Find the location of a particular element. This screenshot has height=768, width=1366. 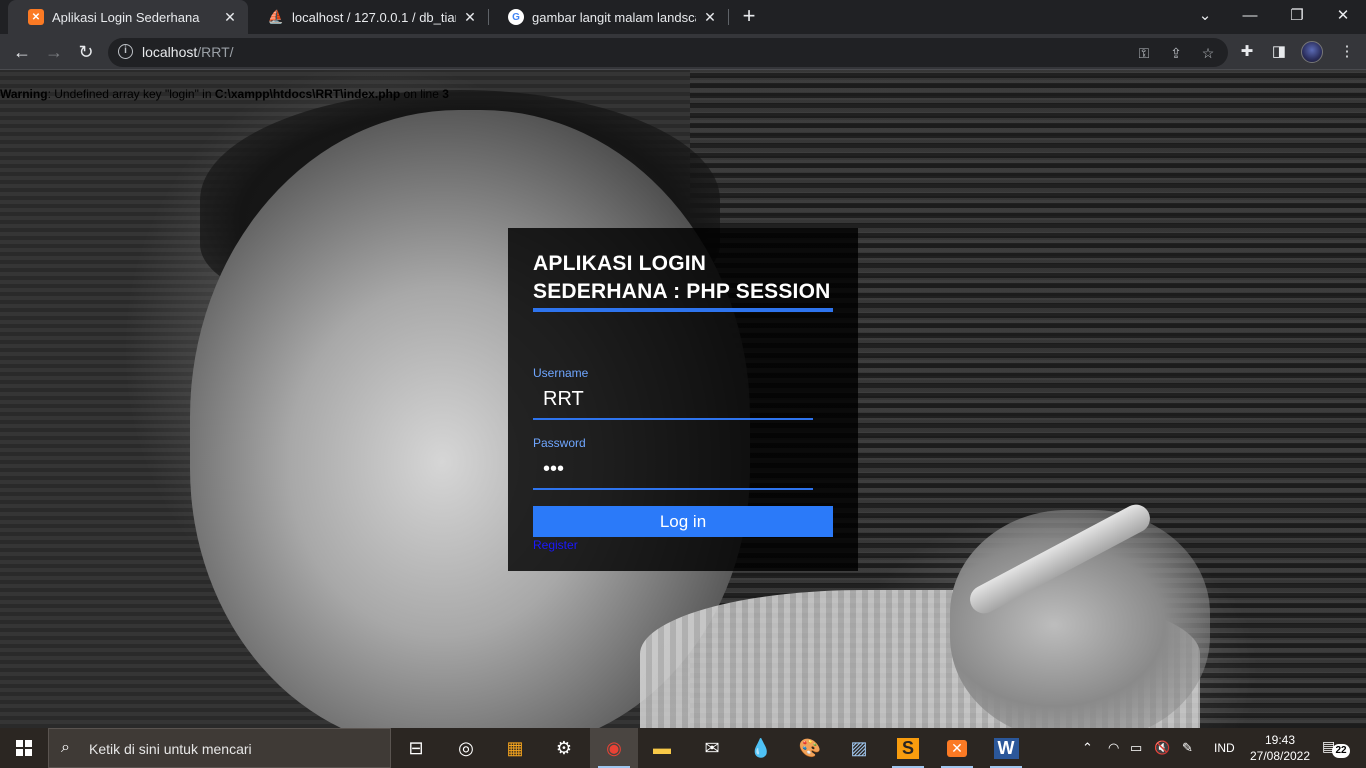

sublime-text-icon: S is located at coordinates (908, 748).